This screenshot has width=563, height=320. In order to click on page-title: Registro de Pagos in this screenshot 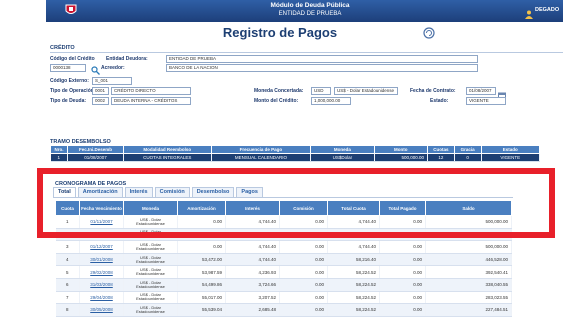, I will do `click(280, 32)`.